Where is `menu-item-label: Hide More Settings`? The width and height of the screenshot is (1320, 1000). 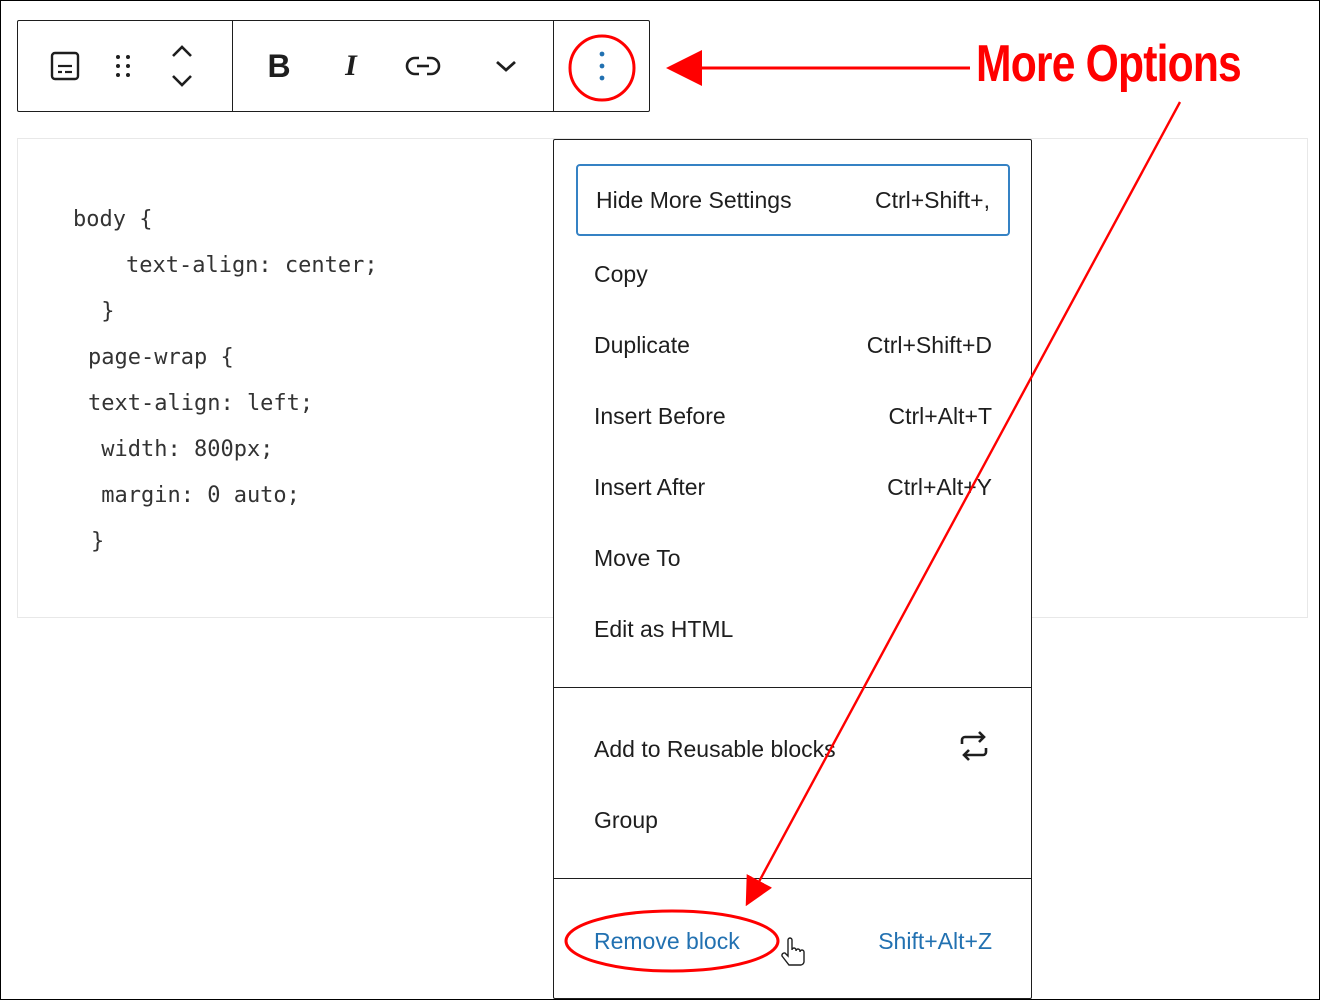
menu-item-label: Hide More Settings is located at coordinates (694, 199).